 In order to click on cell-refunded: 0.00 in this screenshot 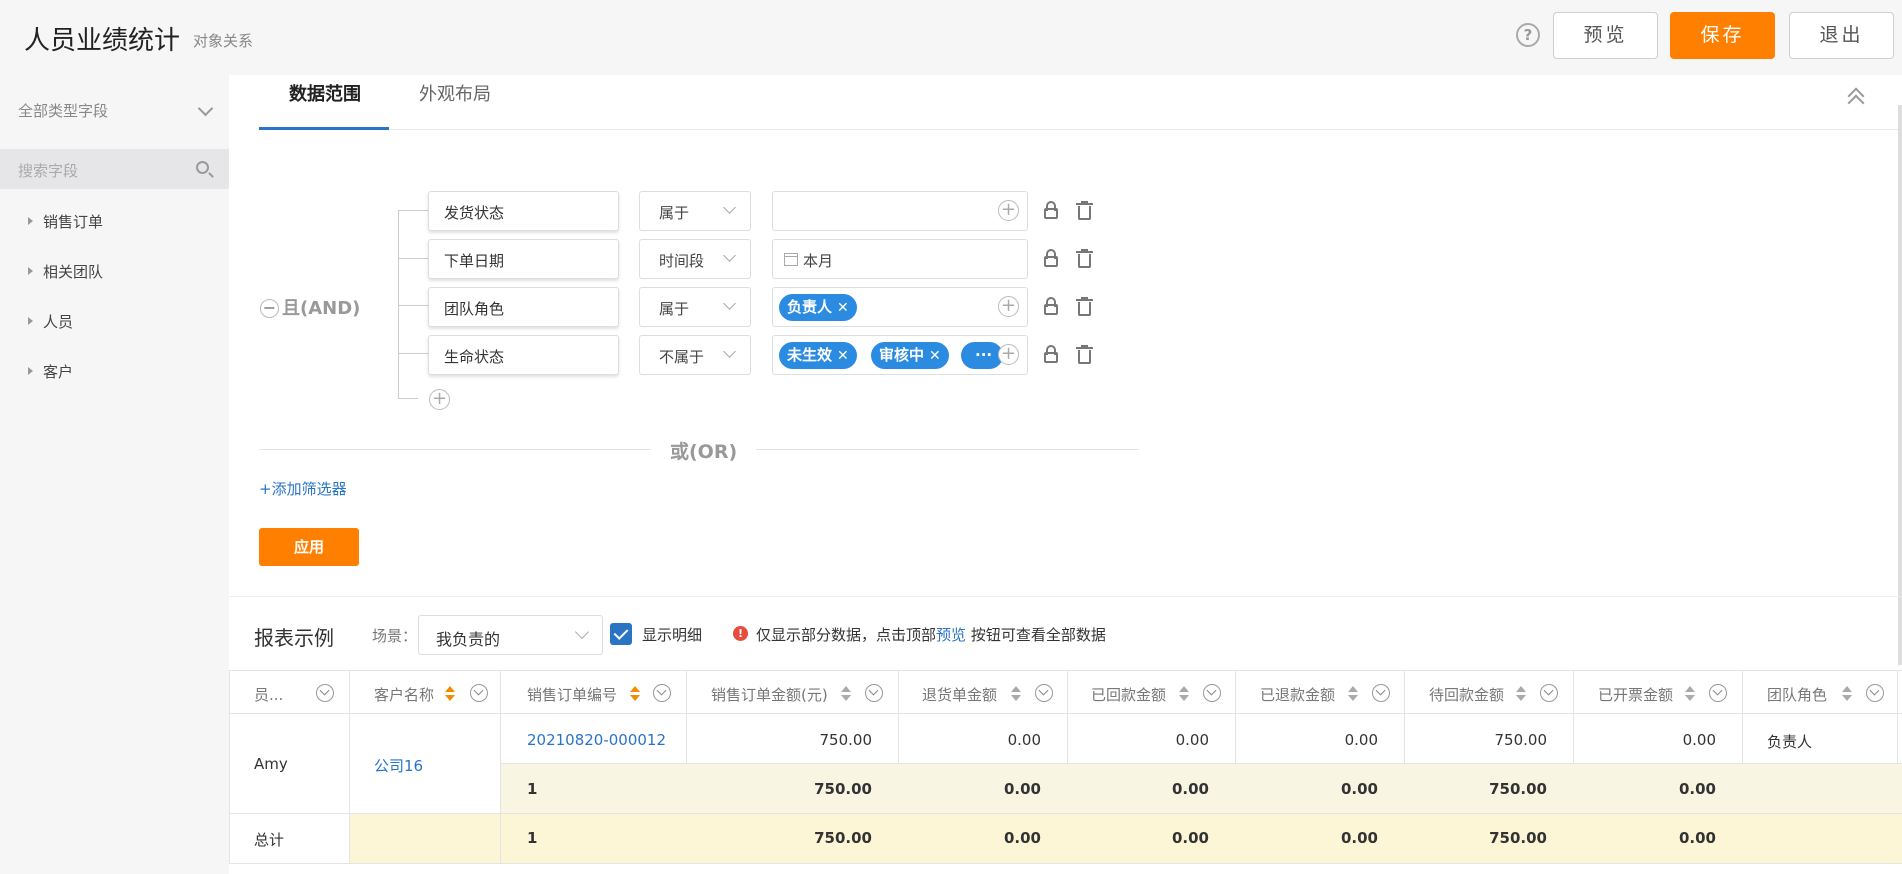, I will do `click(1361, 740)`.